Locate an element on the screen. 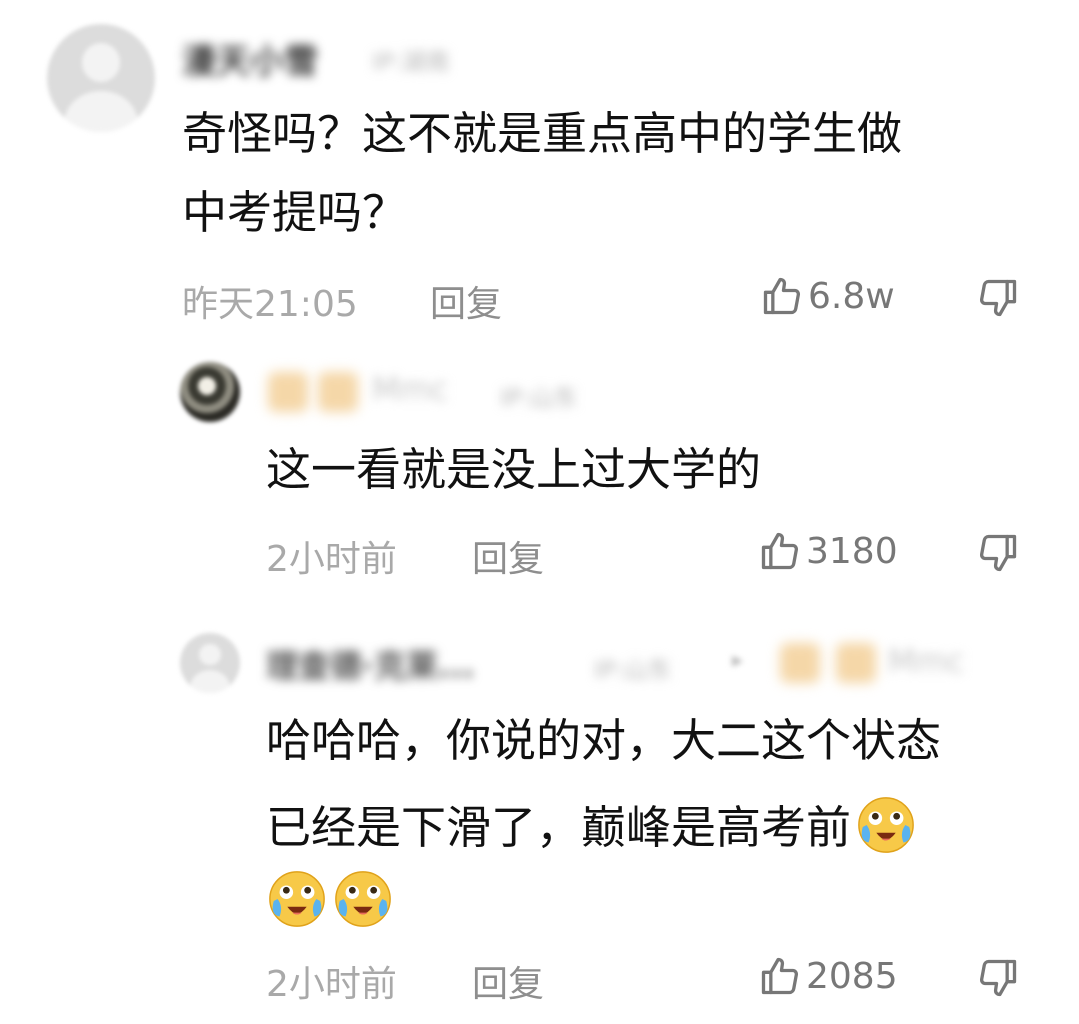 This screenshot has width=1079, height=1024. reply-to-arrow: ▸ is located at coordinates (738, 660).